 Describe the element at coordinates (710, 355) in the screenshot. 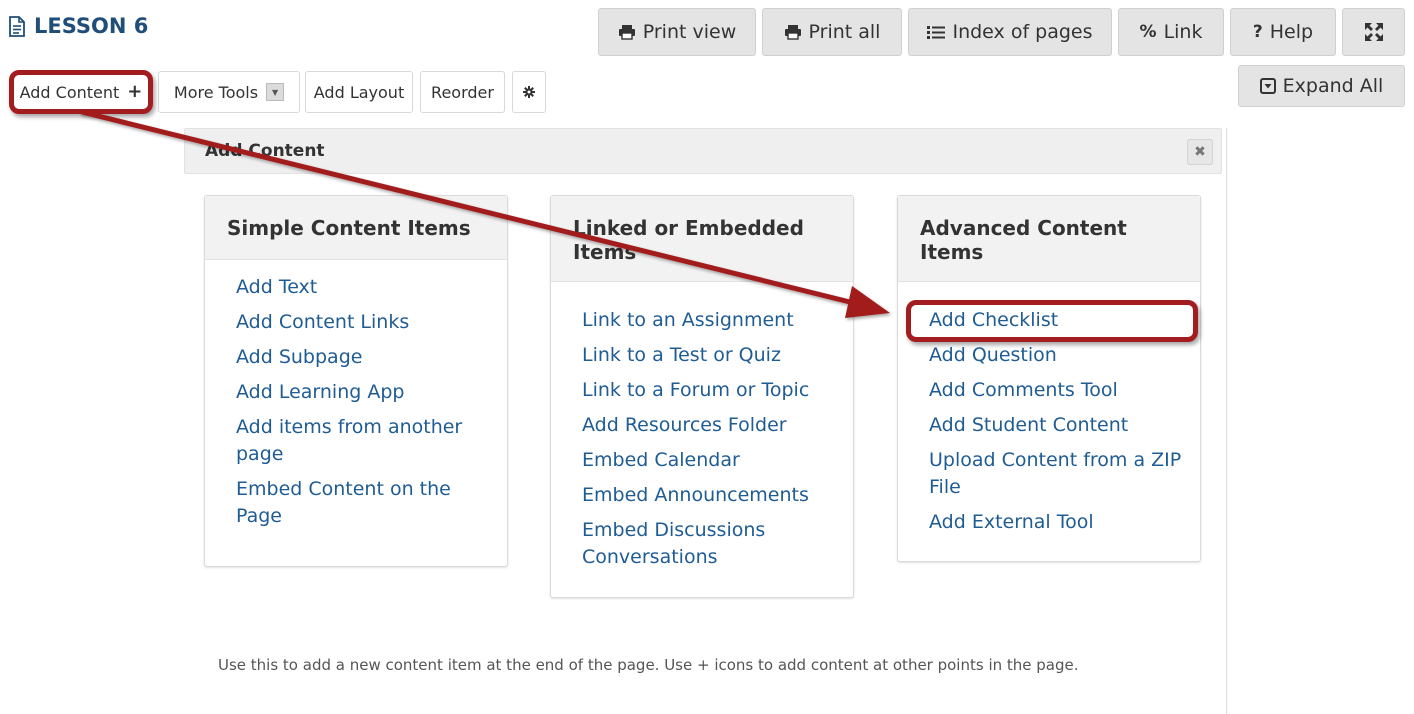

I see `link-to-test-or-quiz-link: Link to a Test or Quiz` at that location.